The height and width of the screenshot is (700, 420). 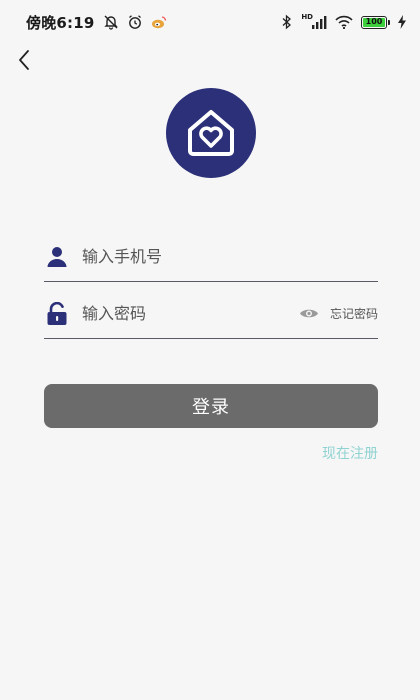 What do you see at coordinates (57, 314) in the screenshot?
I see `unlock-icon` at bounding box center [57, 314].